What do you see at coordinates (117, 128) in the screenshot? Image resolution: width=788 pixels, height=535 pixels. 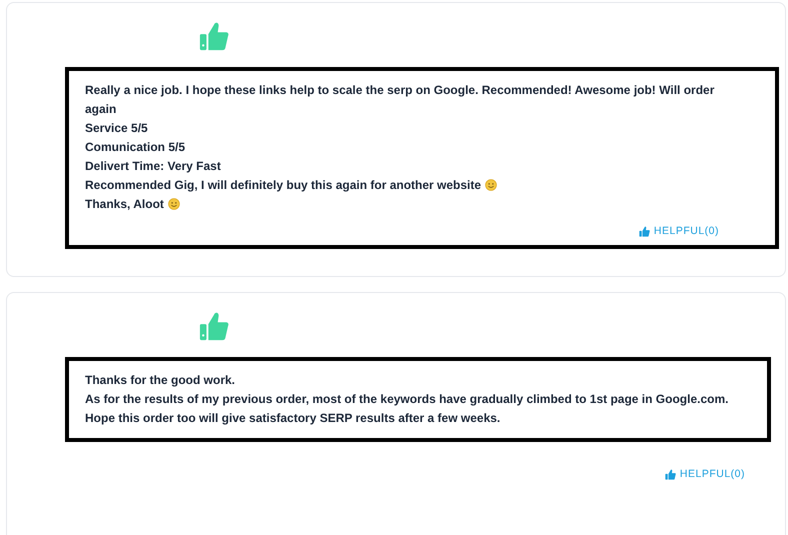 I see `review-text: Service 5/5` at bounding box center [117, 128].